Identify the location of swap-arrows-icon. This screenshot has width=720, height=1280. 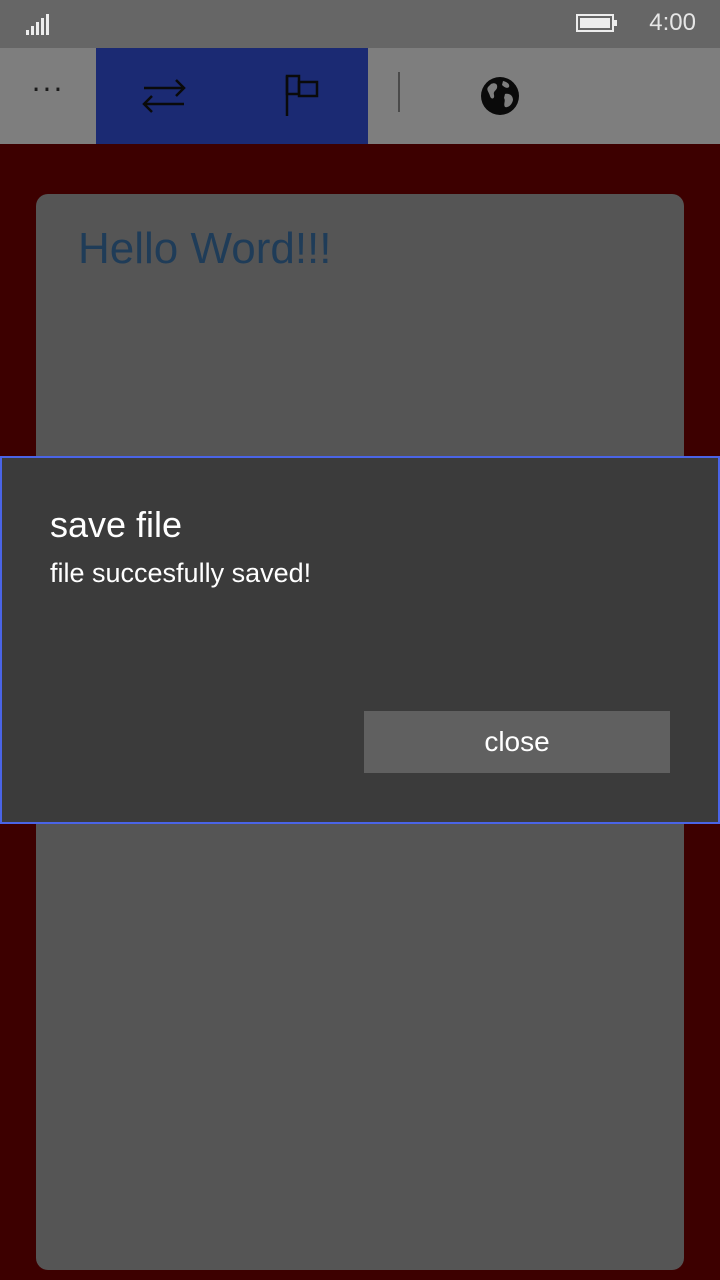
(164, 96).